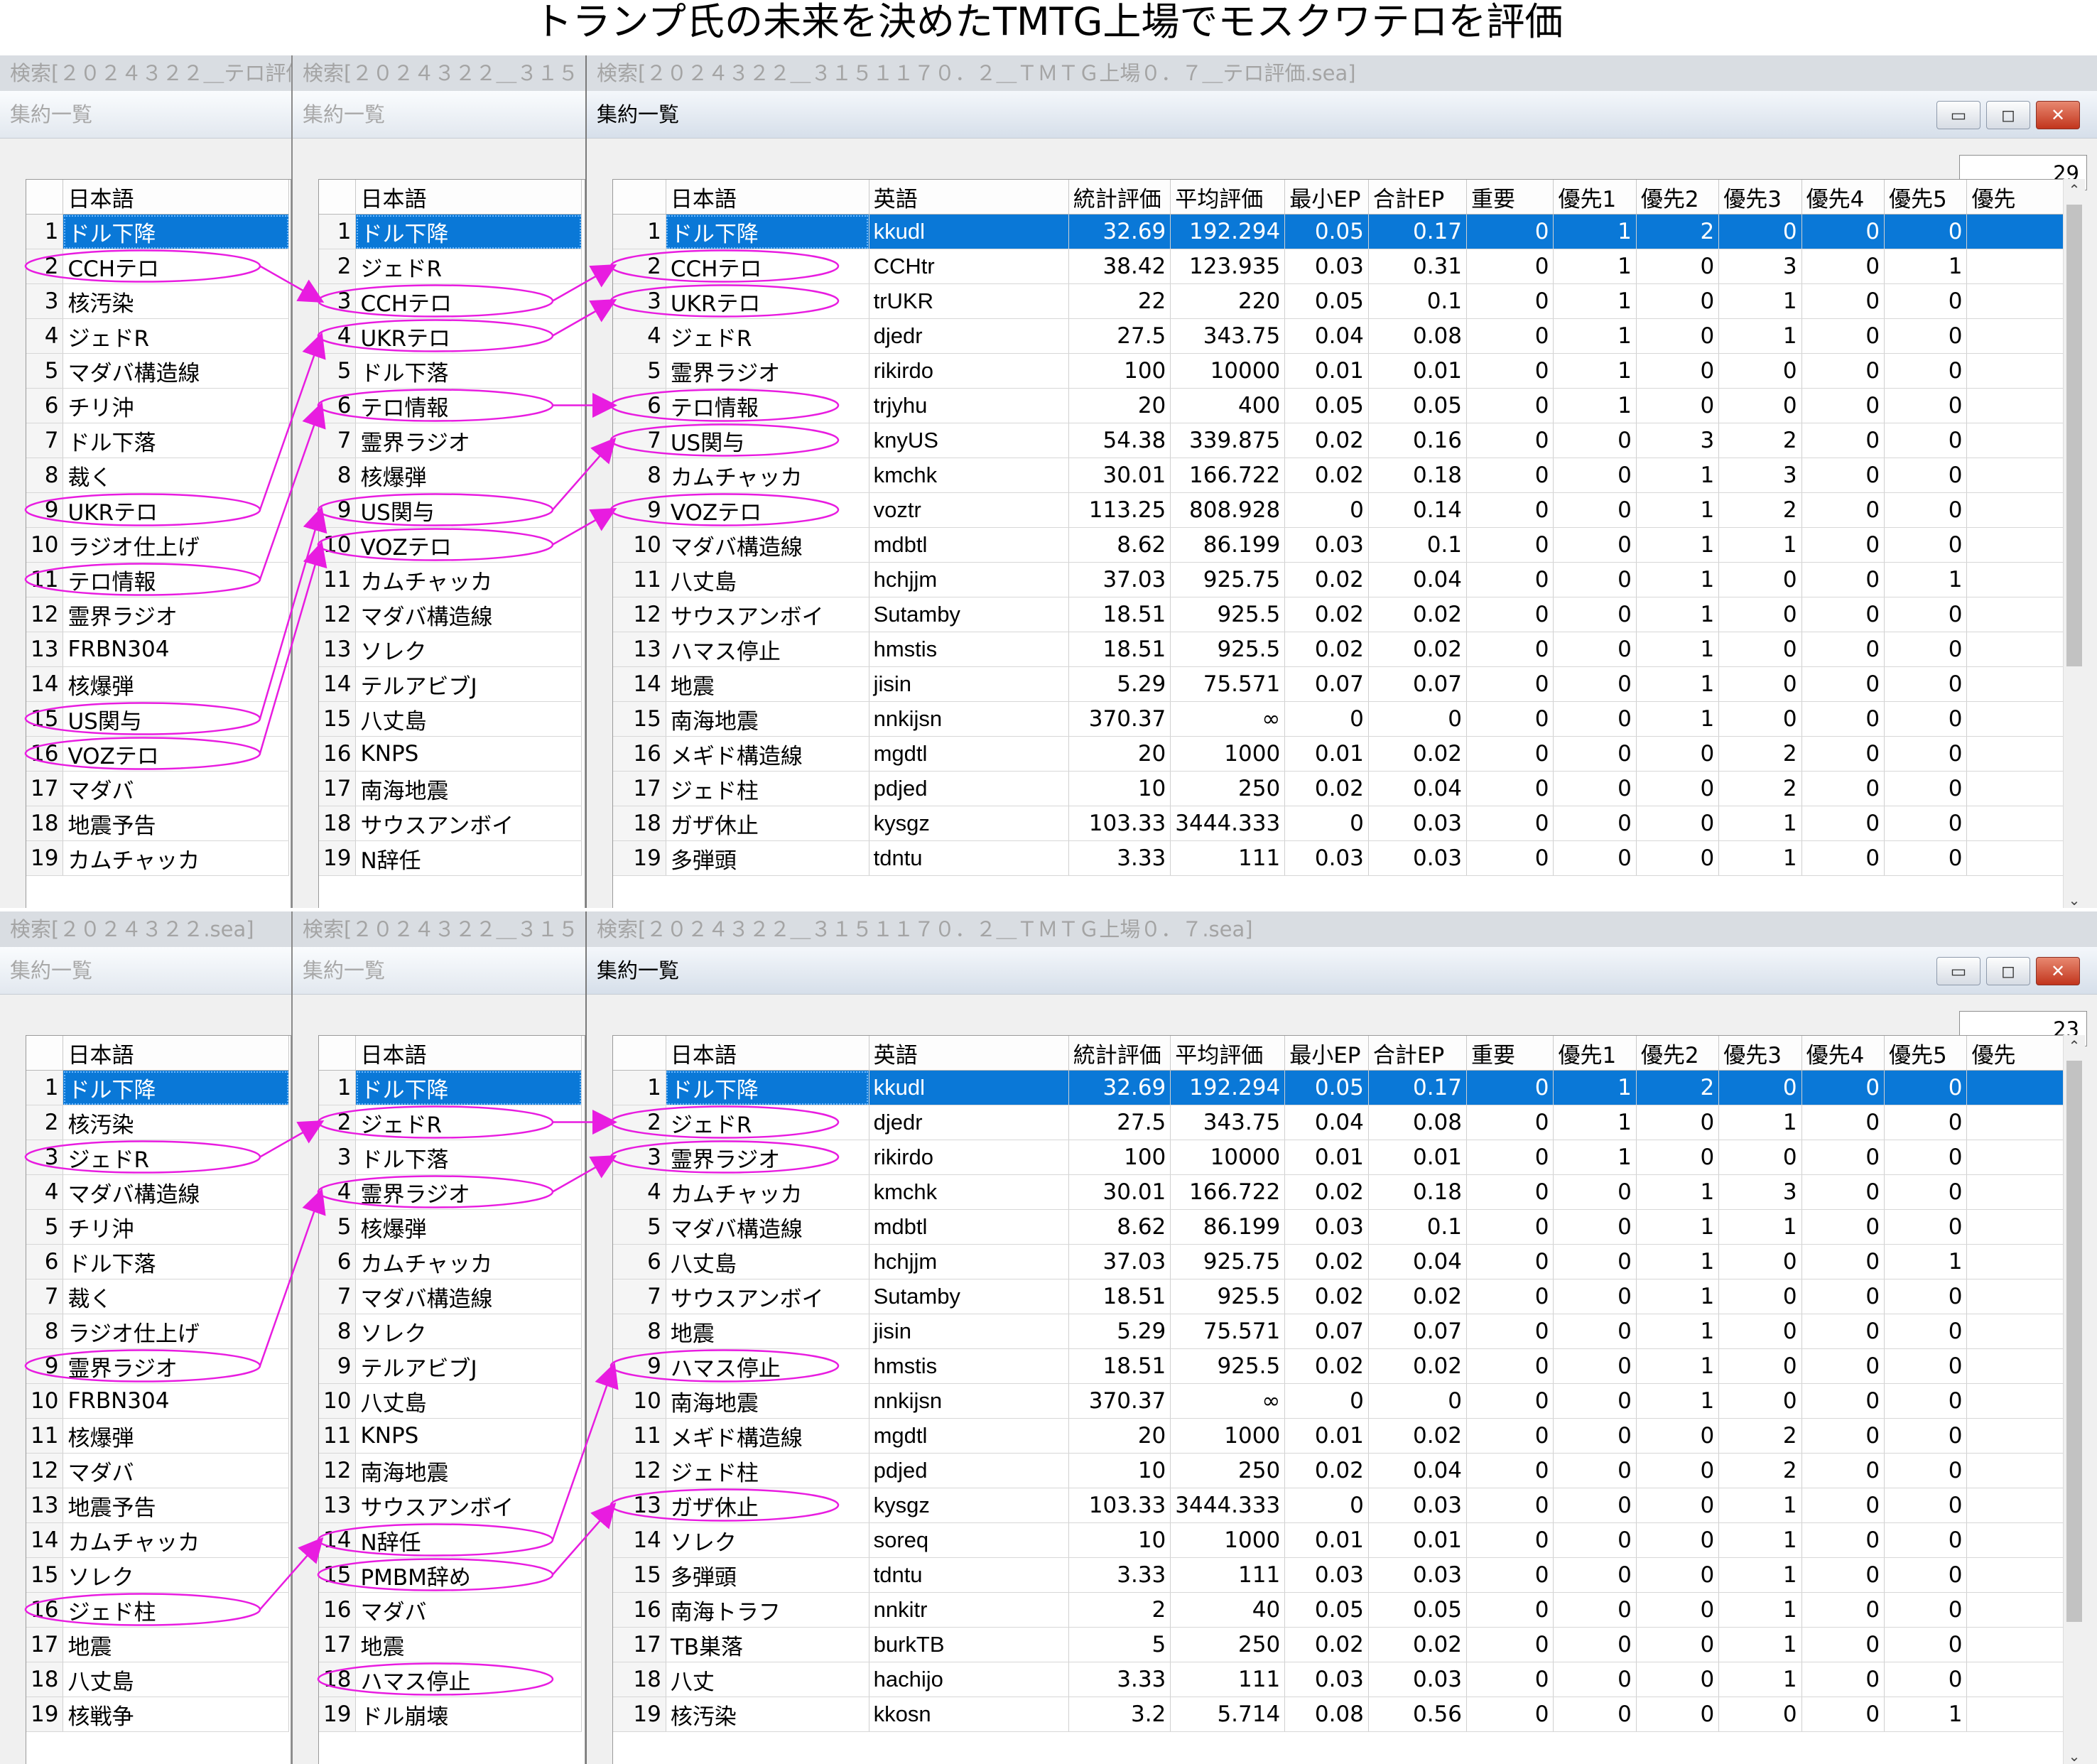 The width and height of the screenshot is (2097, 1764). Describe the element at coordinates (158, 1470) in the screenshot. I see `table-row: 12 マダバ` at that location.